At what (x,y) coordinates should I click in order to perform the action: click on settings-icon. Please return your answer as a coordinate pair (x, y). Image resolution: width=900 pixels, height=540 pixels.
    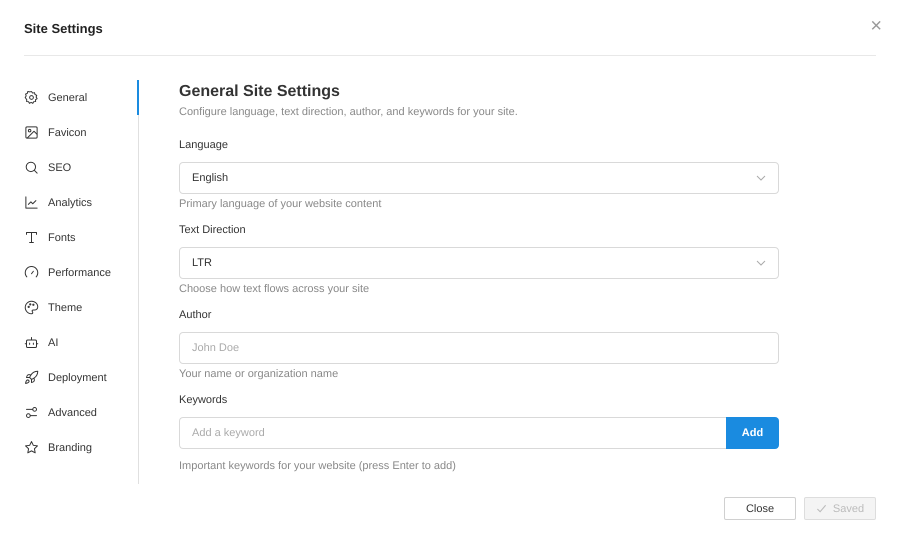
    Looking at the image, I should click on (31, 97).